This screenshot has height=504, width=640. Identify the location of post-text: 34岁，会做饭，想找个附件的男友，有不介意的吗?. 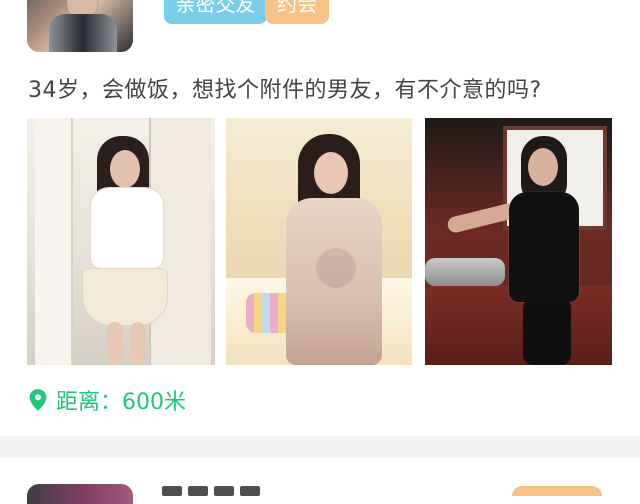
(285, 90).